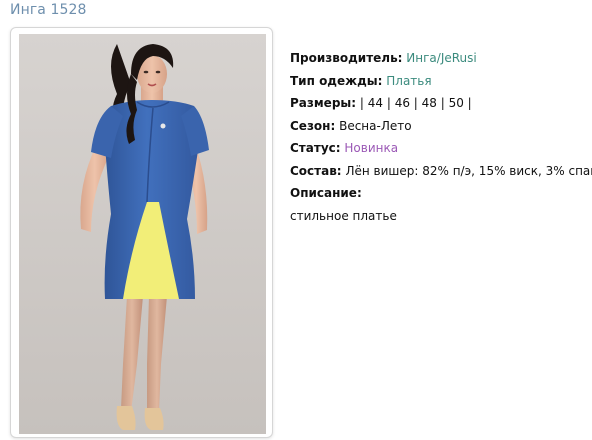 The height and width of the screenshot is (440, 592). What do you see at coordinates (375, 125) in the screenshot?
I see `season-value: Весна-Лето` at bounding box center [375, 125].